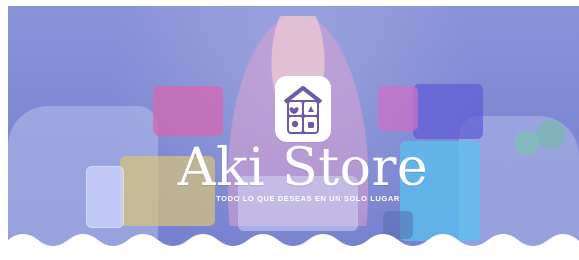 This screenshot has height=260, width=579. What do you see at coordinates (303, 168) in the screenshot?
I see `store-title: Aki Store` at bounding box center [303, 168].